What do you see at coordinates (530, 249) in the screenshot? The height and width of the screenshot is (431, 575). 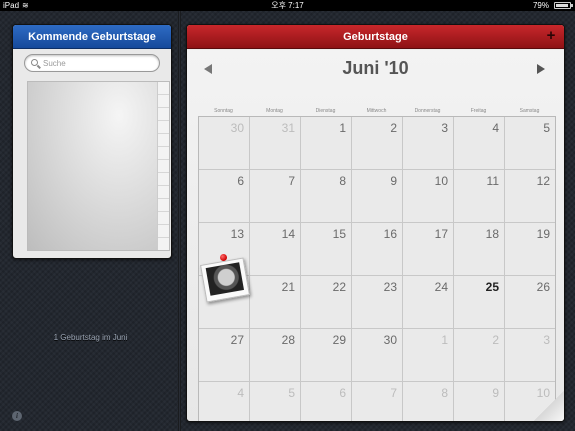 I see `day-cell: 19` at bounding box center [530, 249].